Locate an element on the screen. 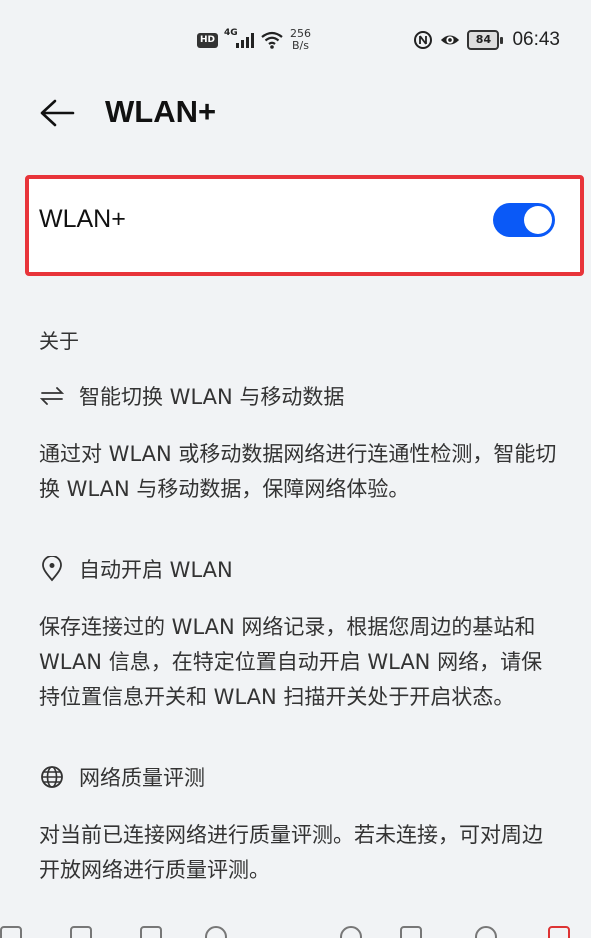 The height and width of the screenshot is (938, 591). location-icon is located at coordinates (52, 569).